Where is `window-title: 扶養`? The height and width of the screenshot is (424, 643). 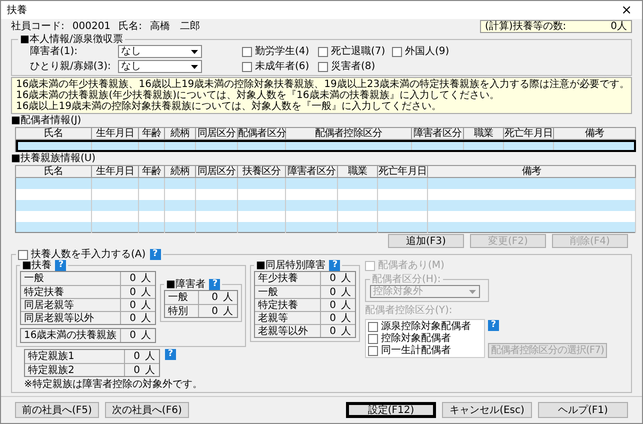
window-title: 扶養 is located at coordinates (17, 10).